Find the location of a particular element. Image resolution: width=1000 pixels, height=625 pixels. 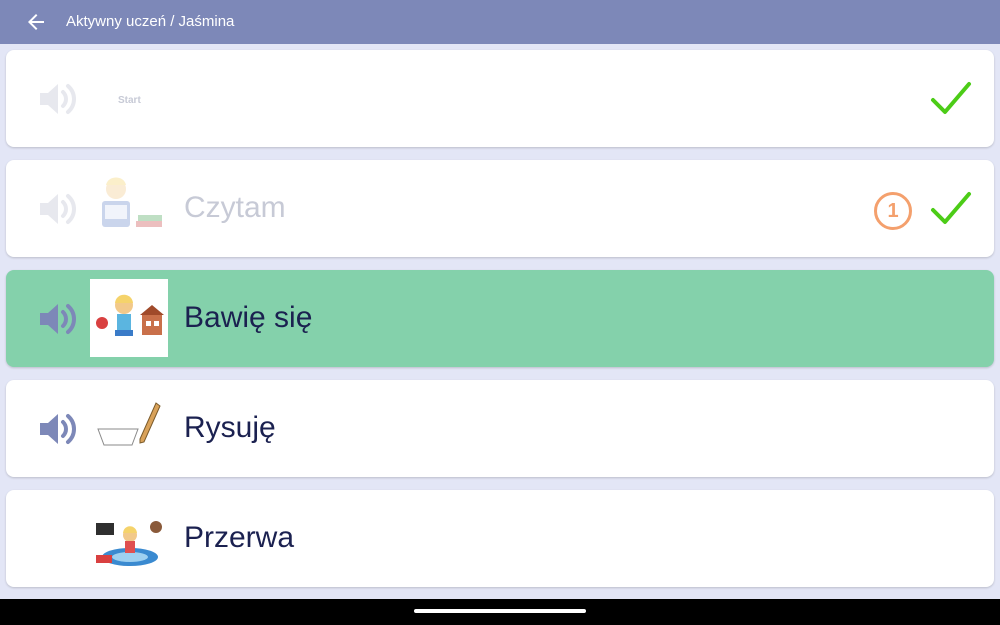

break-picture is located at coordinates (129, 538).